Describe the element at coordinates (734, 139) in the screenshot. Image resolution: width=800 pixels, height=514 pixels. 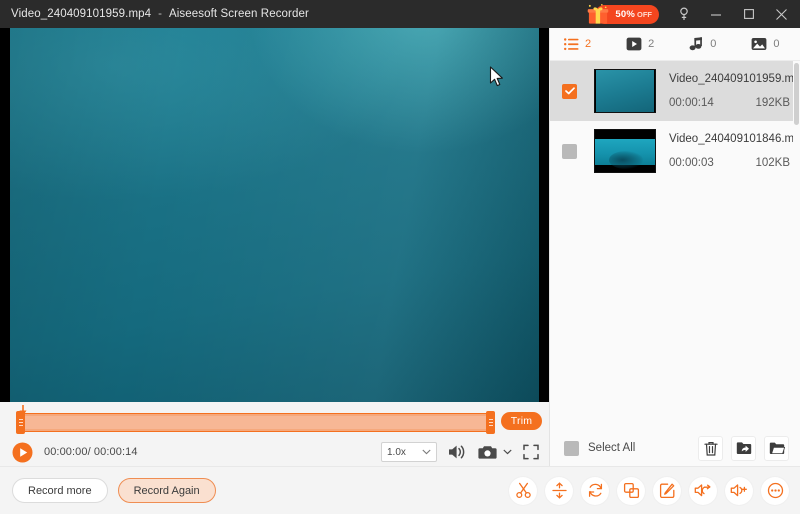
I see `file-name-2: Video_240409101846.mp4` at that location.